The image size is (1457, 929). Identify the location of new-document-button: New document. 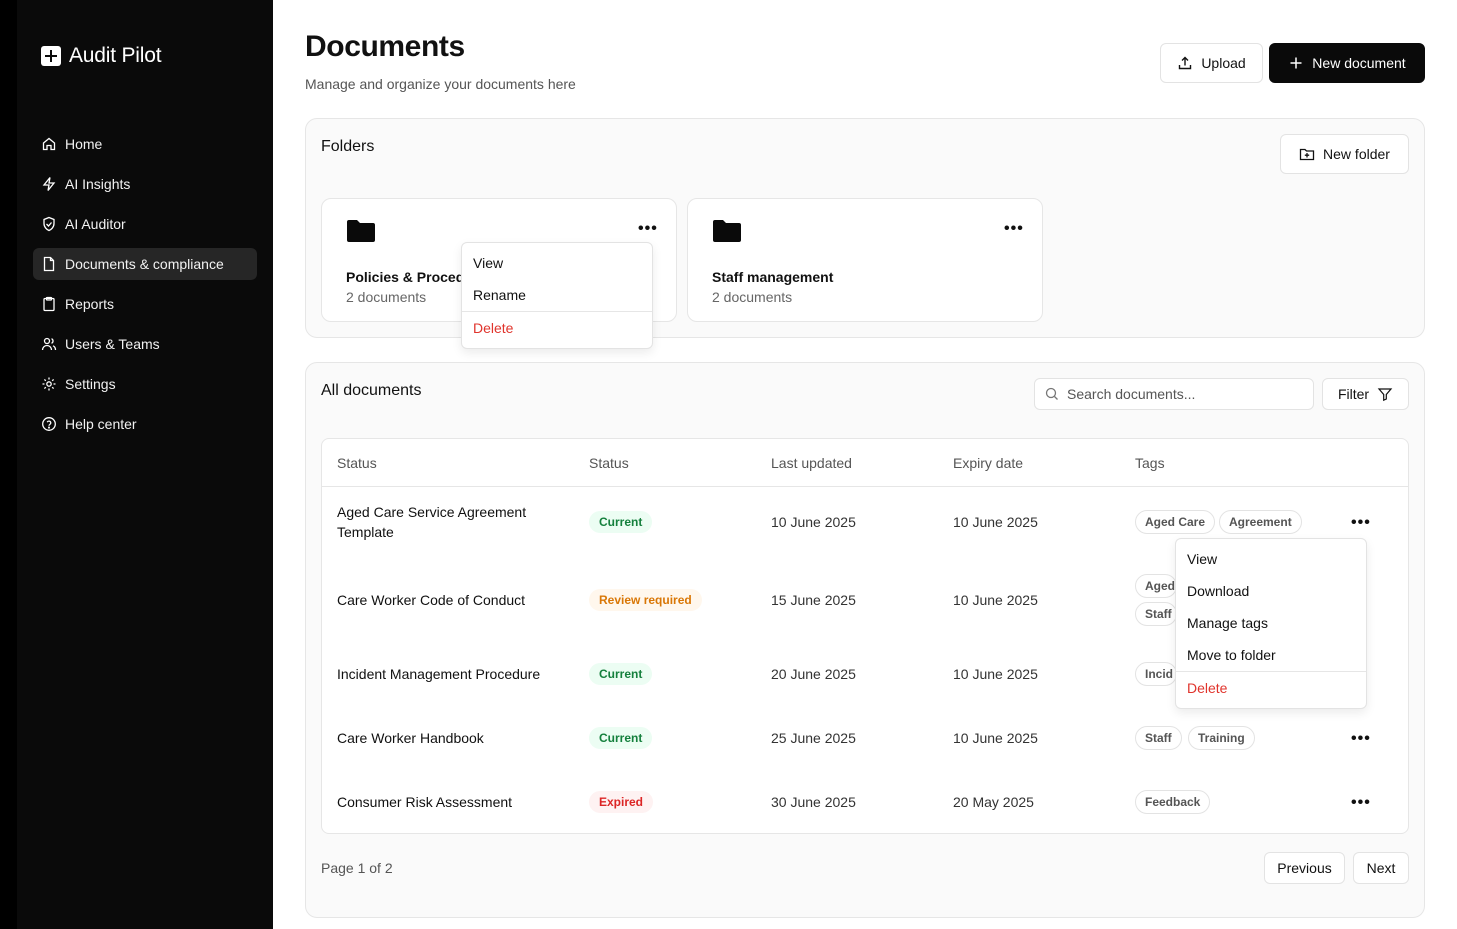
(1347, 63).